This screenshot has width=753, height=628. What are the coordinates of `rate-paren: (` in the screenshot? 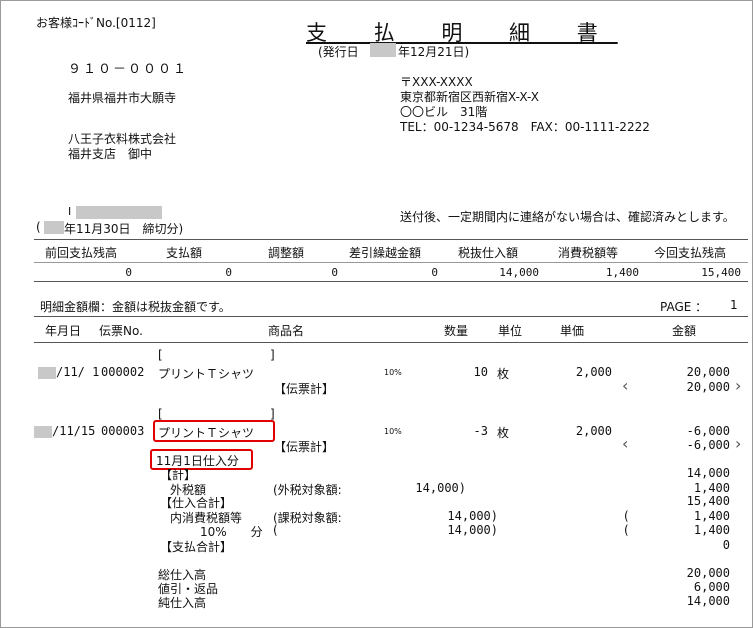 It's located at (626, 530).